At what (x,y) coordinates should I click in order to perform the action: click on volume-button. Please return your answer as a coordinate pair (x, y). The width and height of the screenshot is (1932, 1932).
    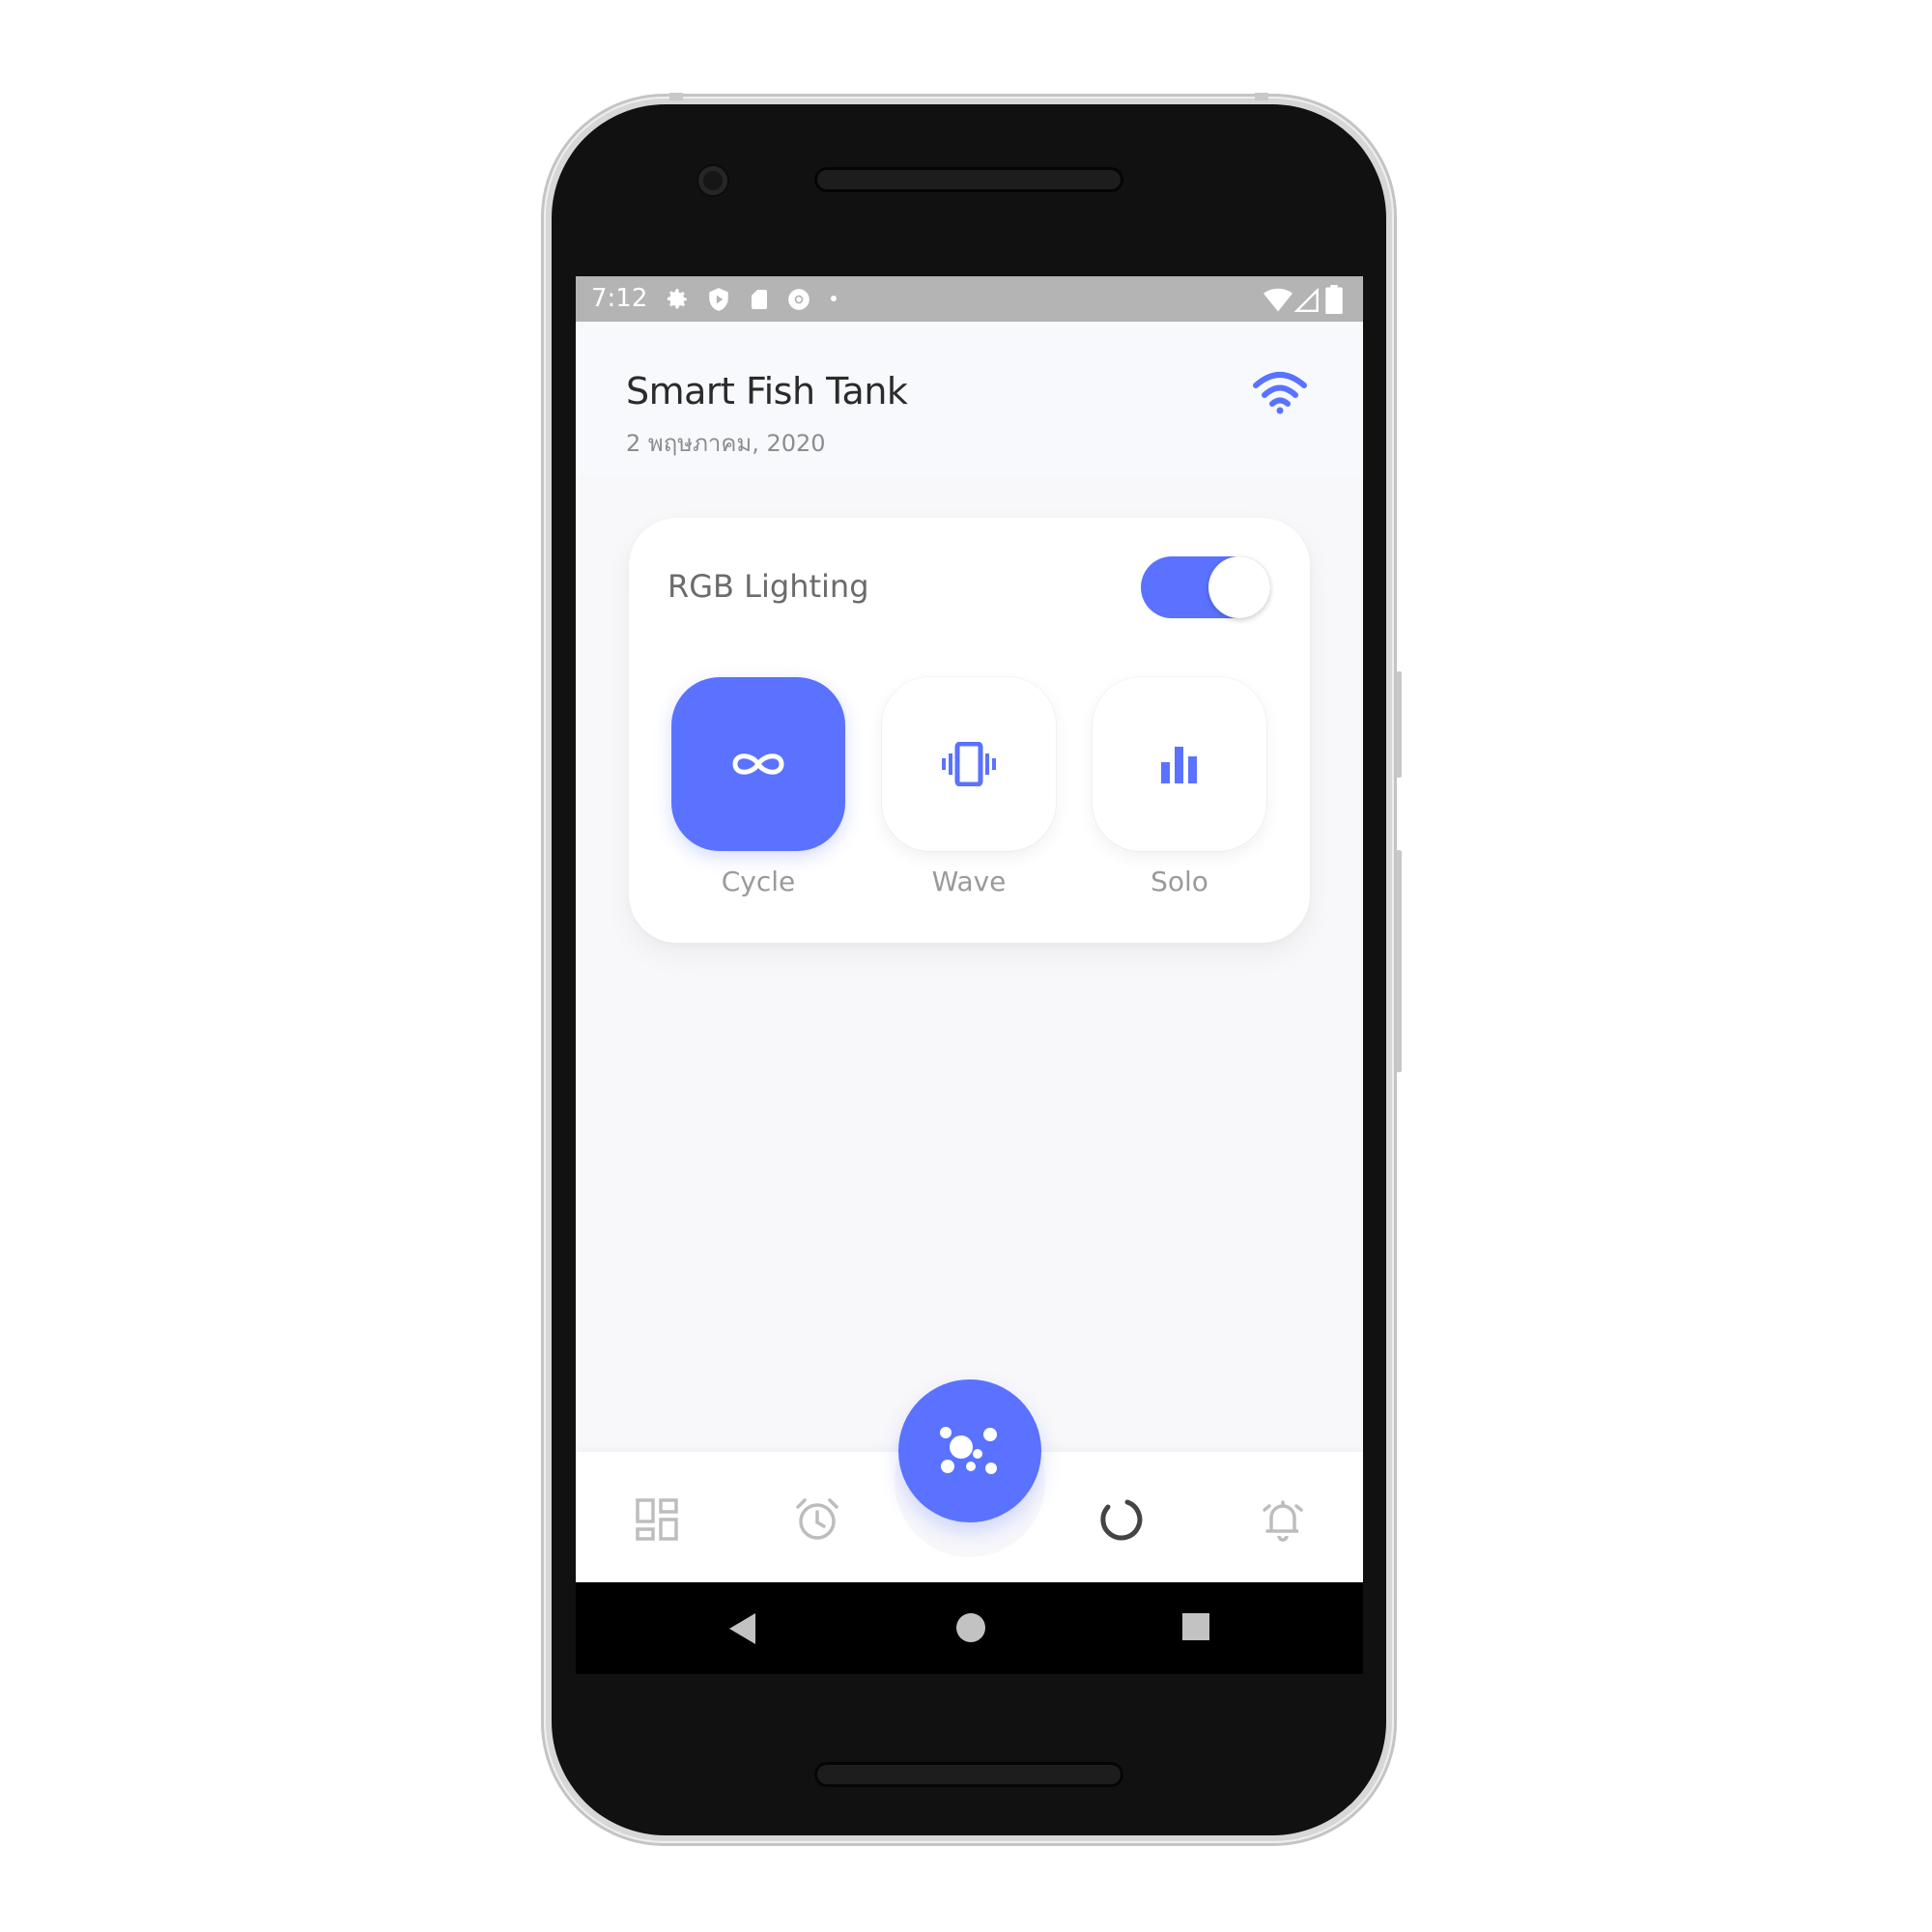
    Looking at the image, I should click on (1399, 724).